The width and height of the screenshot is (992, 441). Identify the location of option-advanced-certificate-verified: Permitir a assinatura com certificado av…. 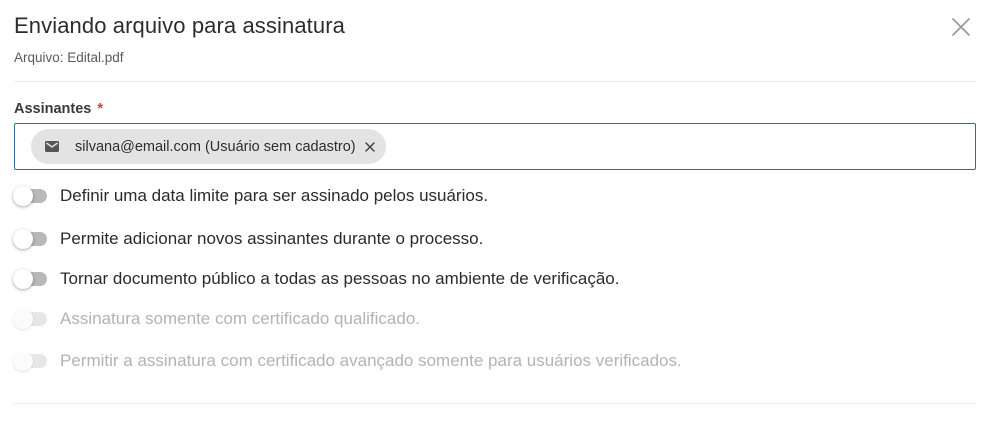
(347, 361).